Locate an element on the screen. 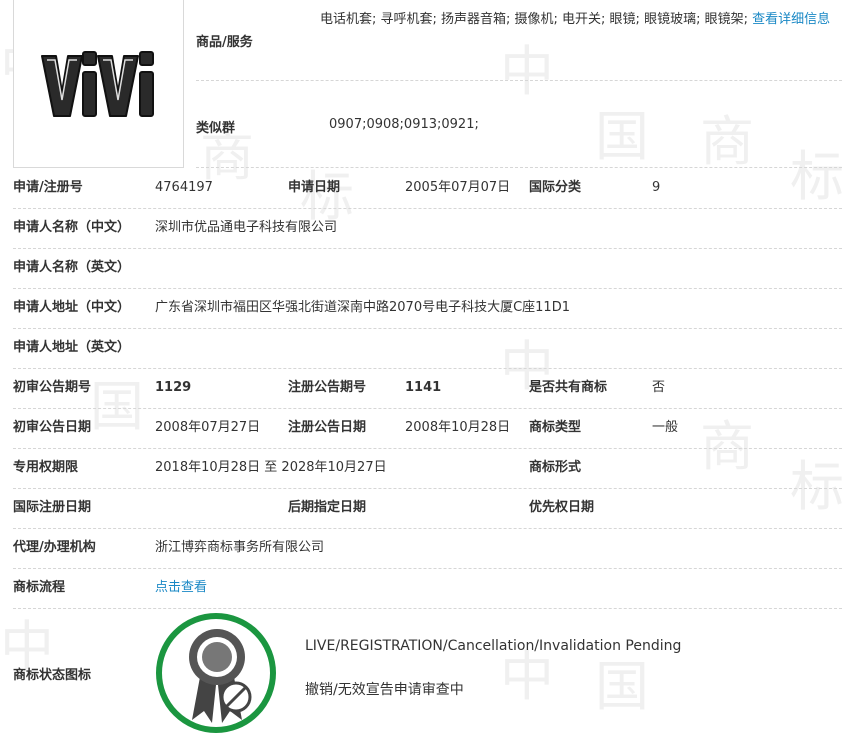  info-row: 专用权期限 2018年10月28日 至 2028年10月27日 商标形式 is located at coordinates (427, 468).